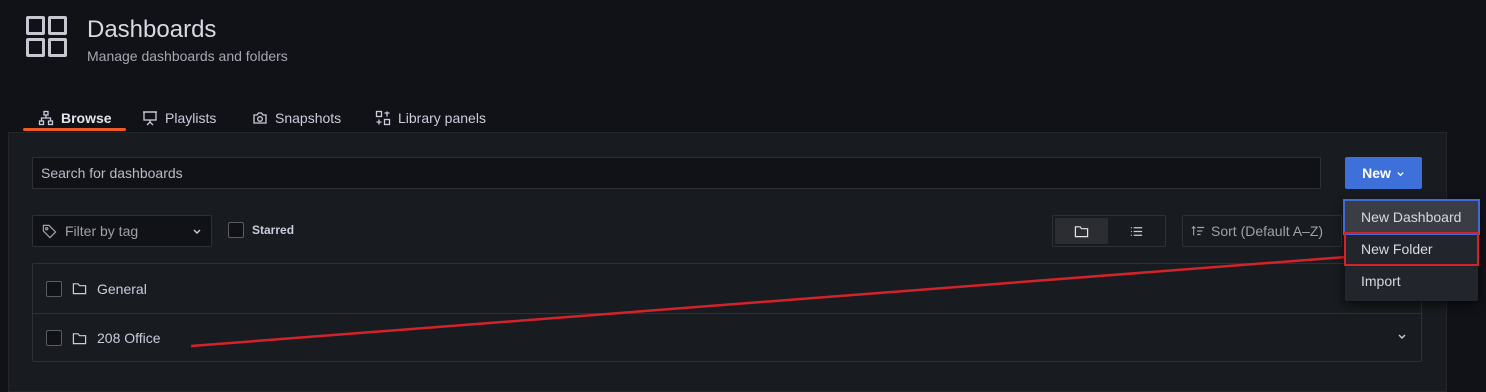 The height and width of the screenshot is (392, 1486). I want to click on page-subtitle: Manage dashboards and folders, so click(187, 56).